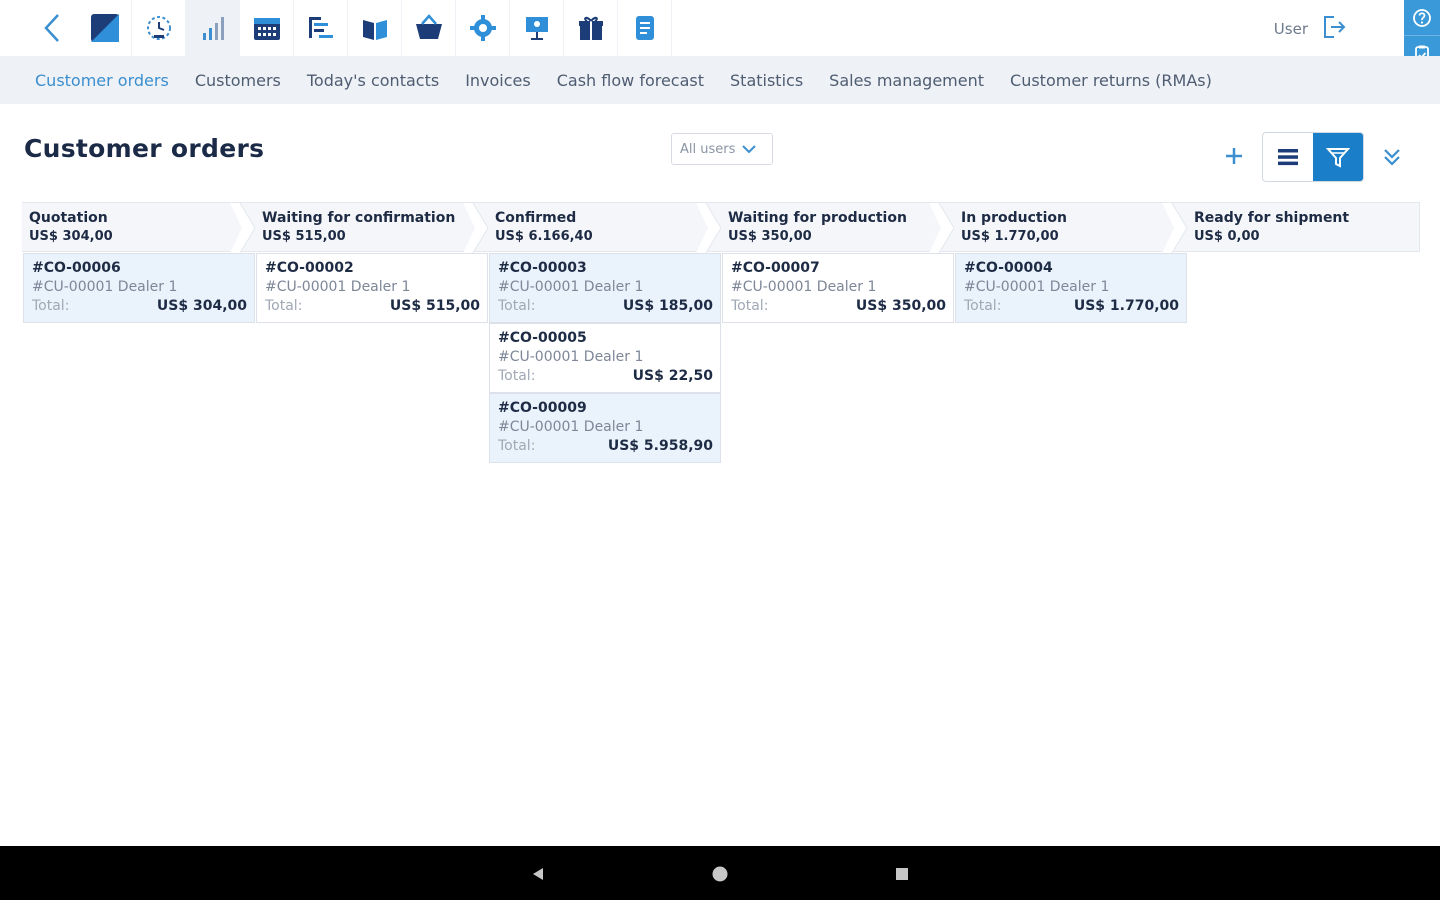 Image resolution: width=1440 pixels, height=900 pixels. I want to click on module-structure-button, so click(321, 28).